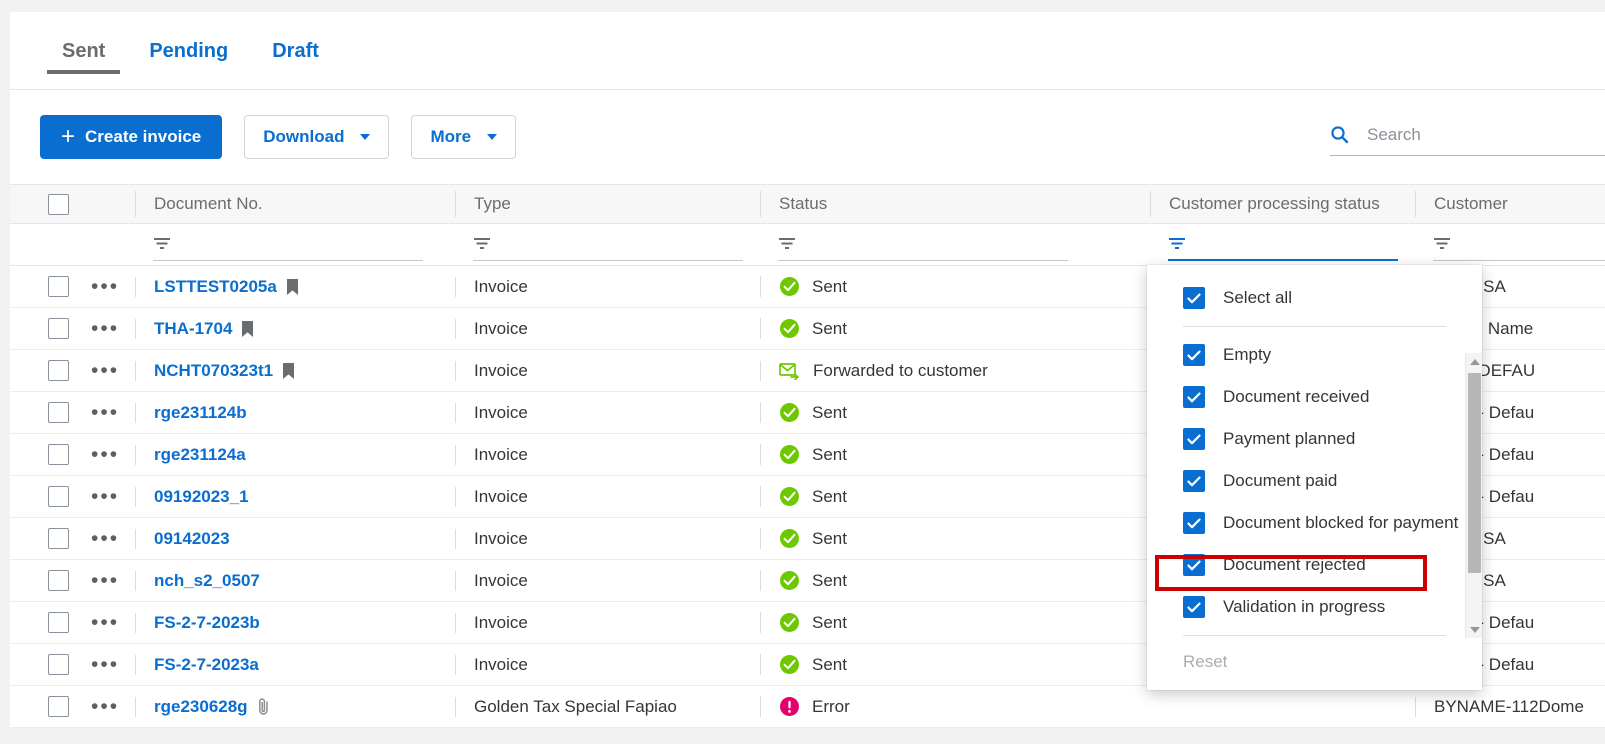 This screenshot has height=744, width=1605. I want to click on document-no-link: NCHT070323t1, so click(213, 371).